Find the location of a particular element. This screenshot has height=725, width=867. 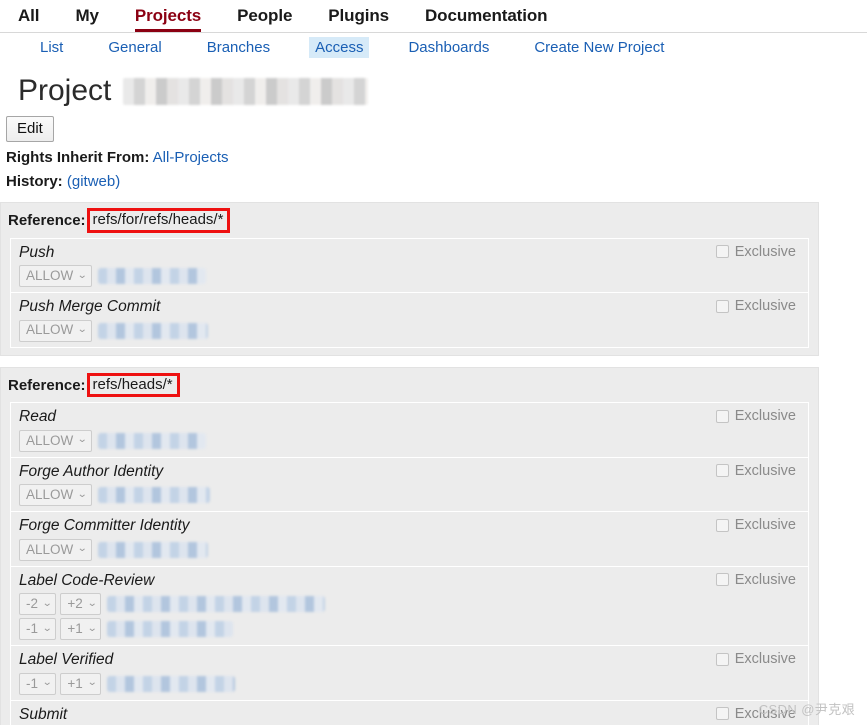

permission-name: Push Merge Commit is located at coordinates (90, 307).